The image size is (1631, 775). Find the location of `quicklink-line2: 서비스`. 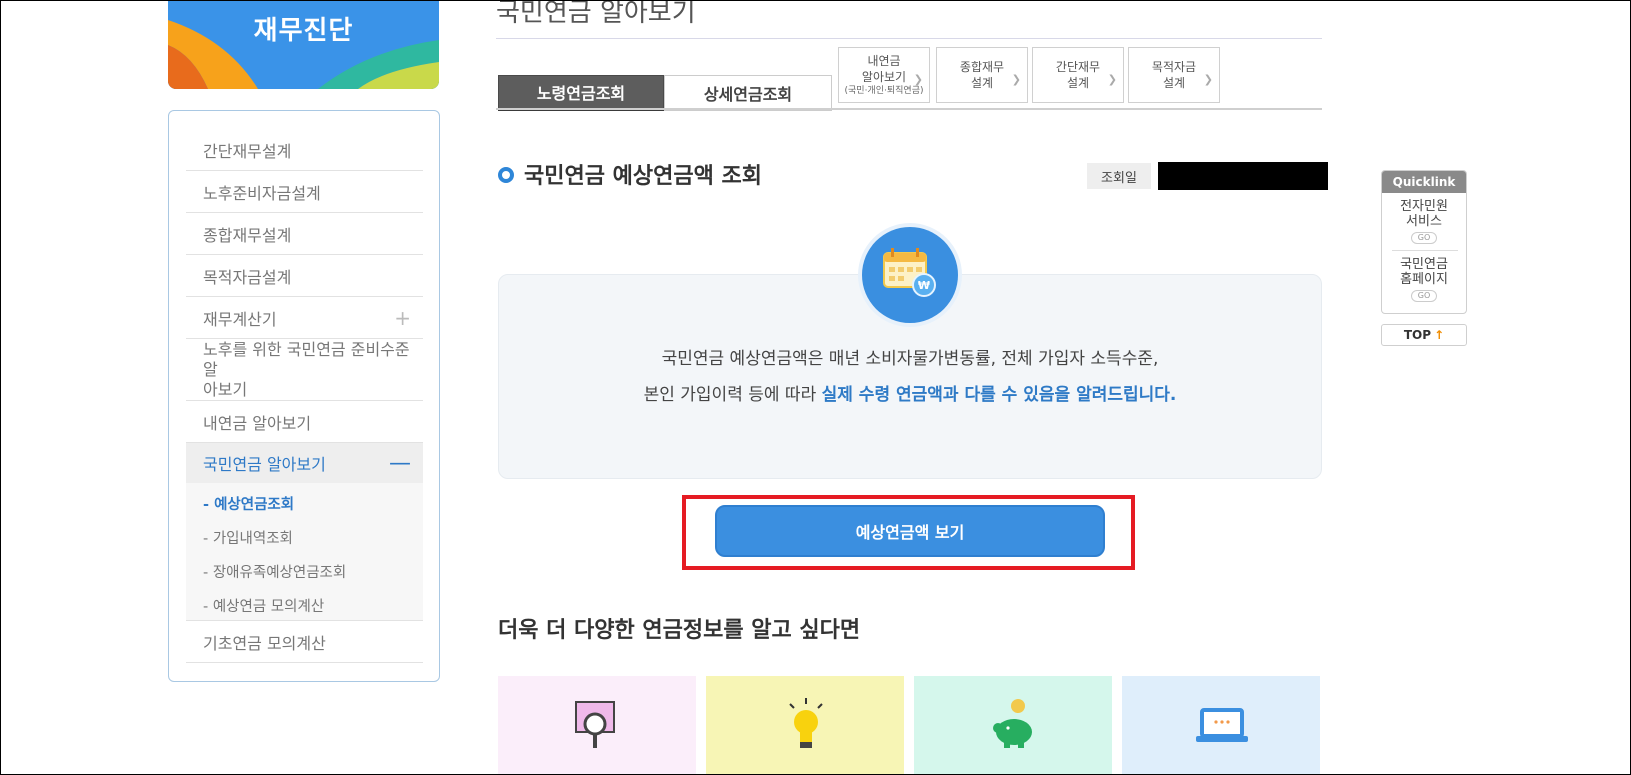

quicklink-line2: 서비스 is located at coordinates (1424, 221).